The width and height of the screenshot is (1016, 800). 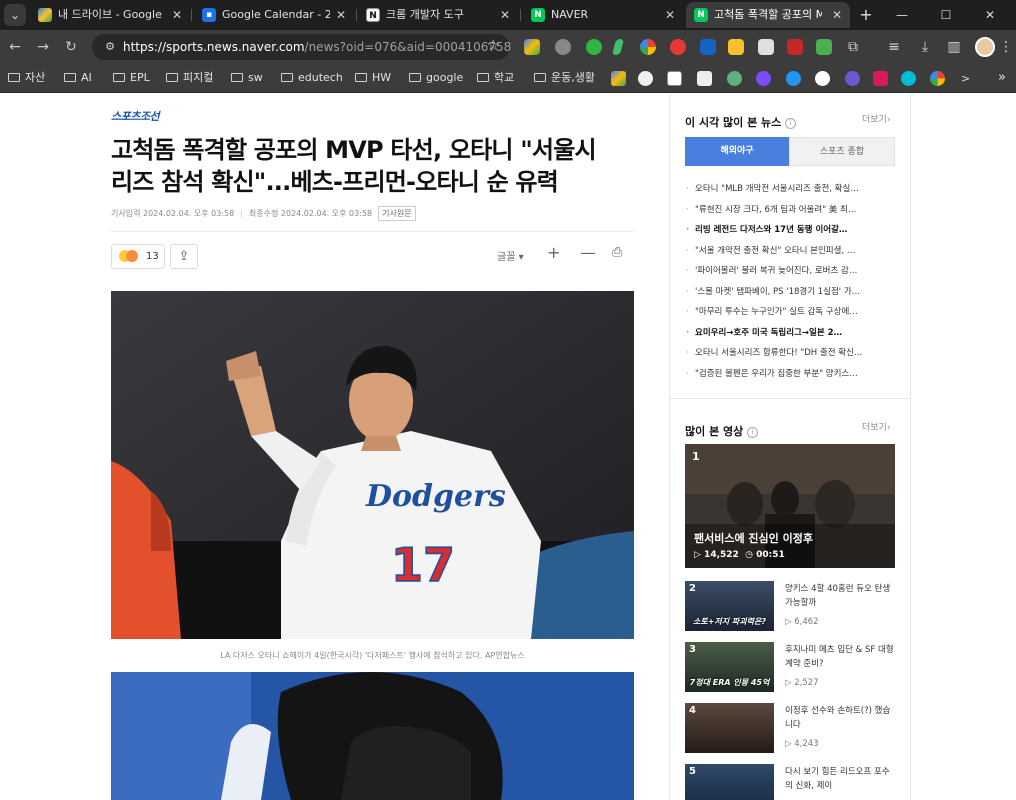 What do you see at coordinates (1002, 78) in the screenshot?
I see `bookmarks-overflow-icon: »` at bounding box center [1002, 78].